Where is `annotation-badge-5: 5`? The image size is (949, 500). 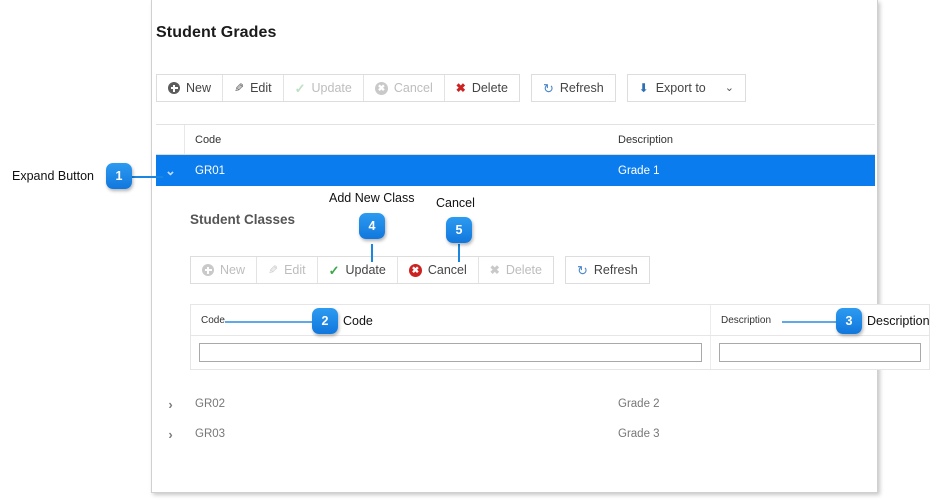
annotation-badge-5: 5 is located at coordinates (459, 230).